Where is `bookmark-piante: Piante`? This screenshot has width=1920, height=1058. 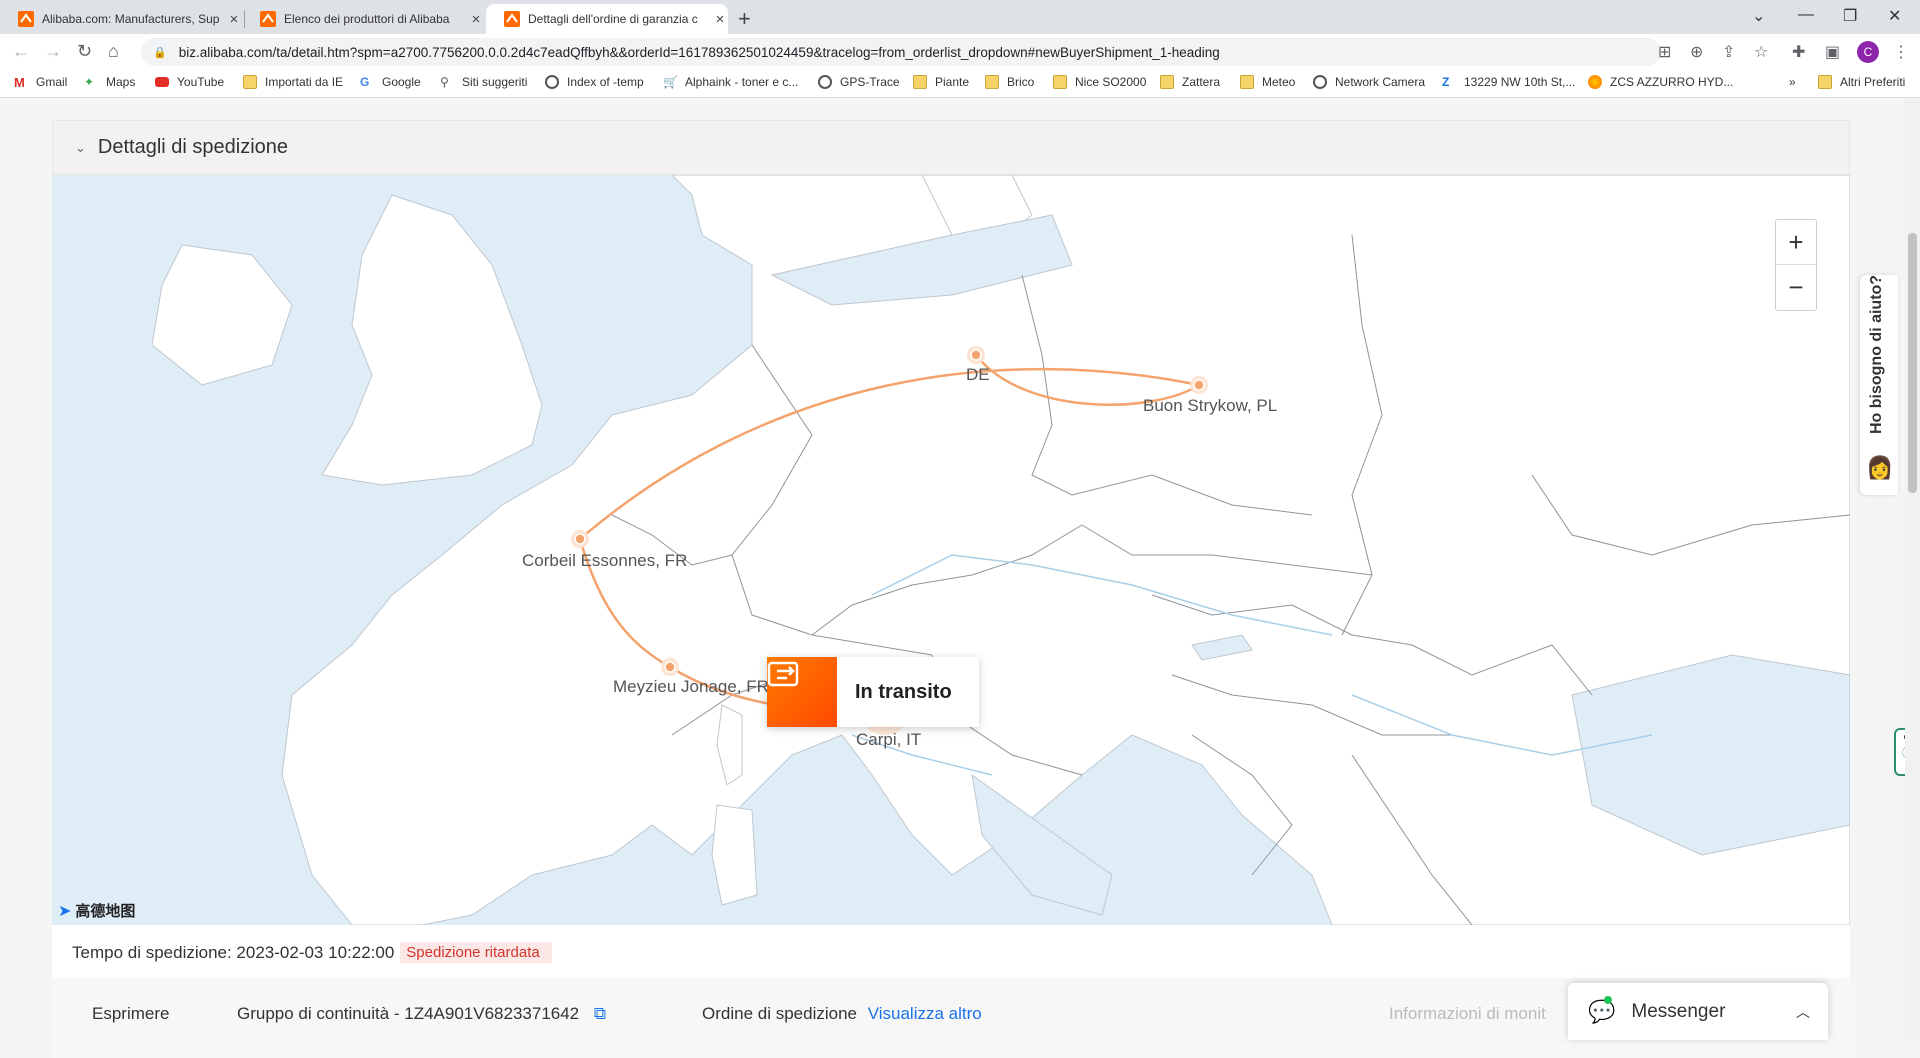 bookmark-piante: Piante is located at coordinates (941, 82).